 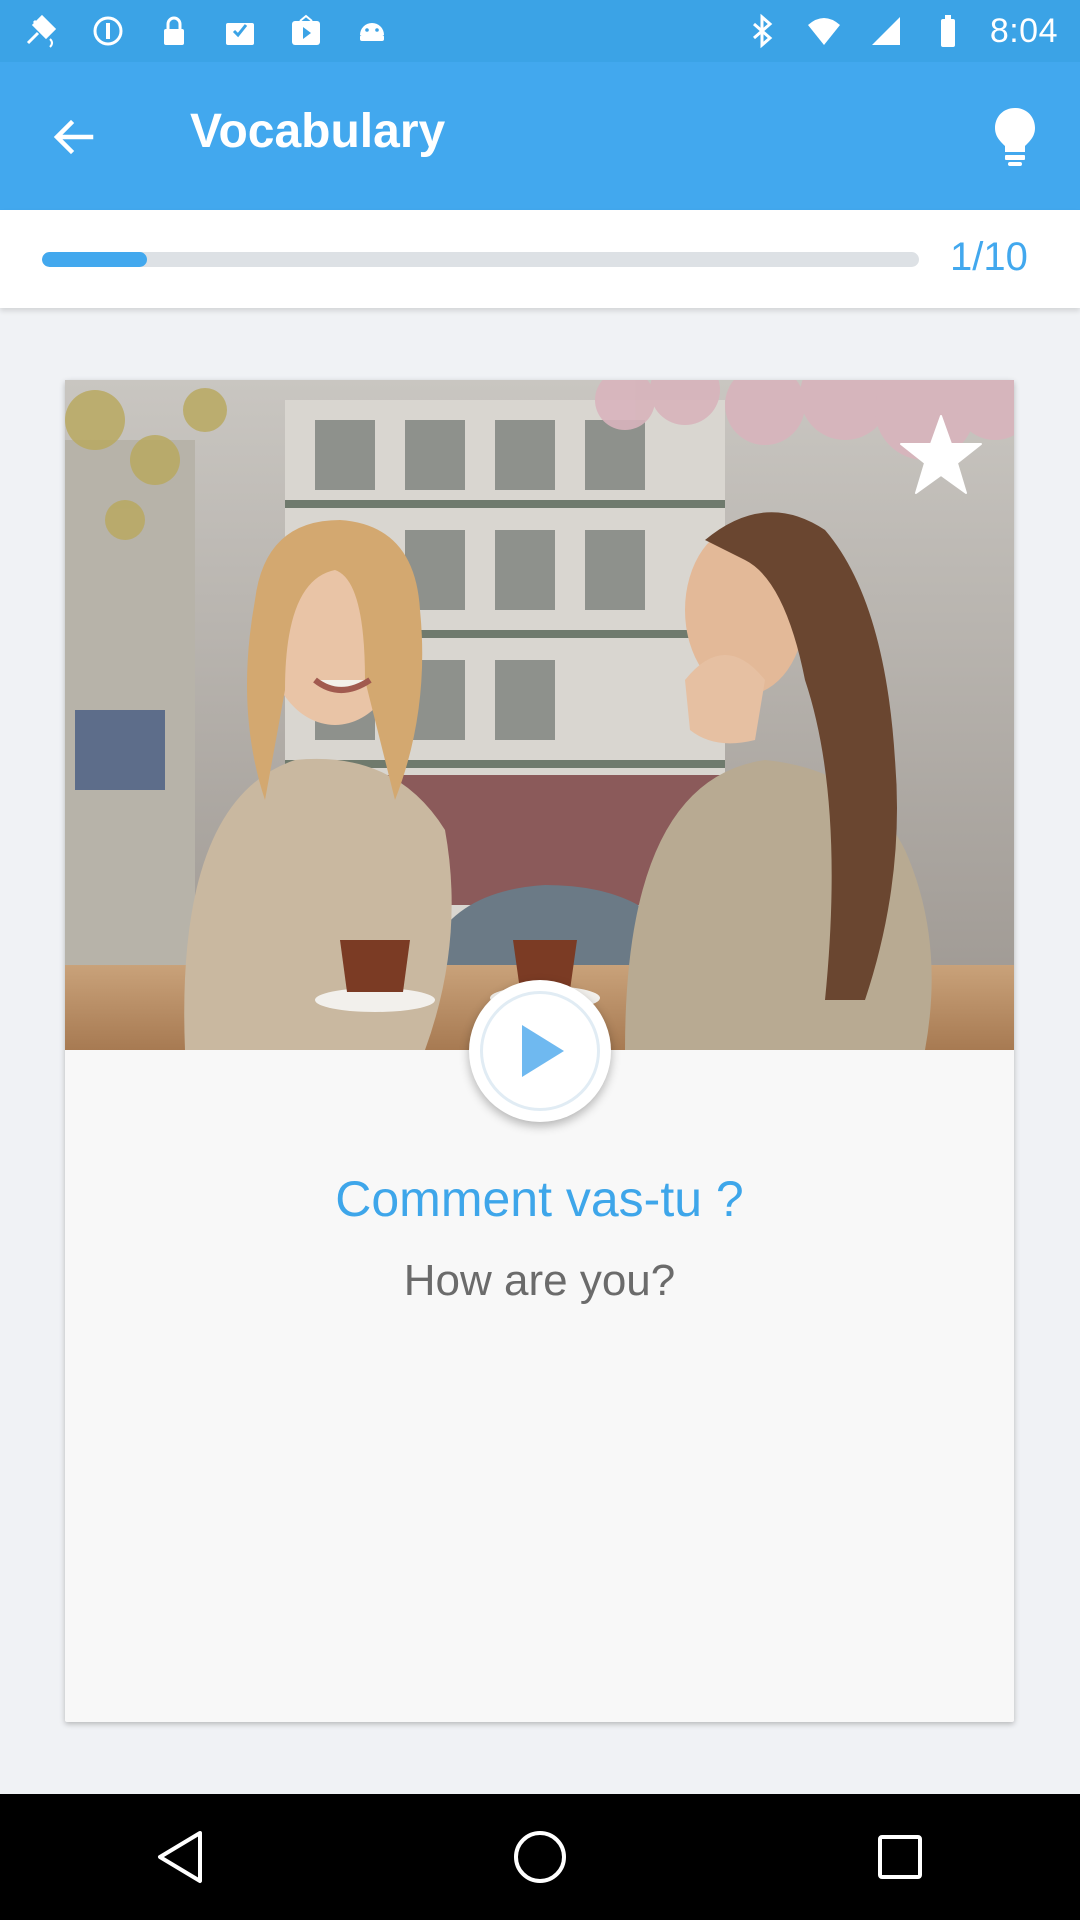 What do you see at coordinates (1023, 30) in the screenshot?
I see `status-time: 8:04` at bounding box center [1023, 30].